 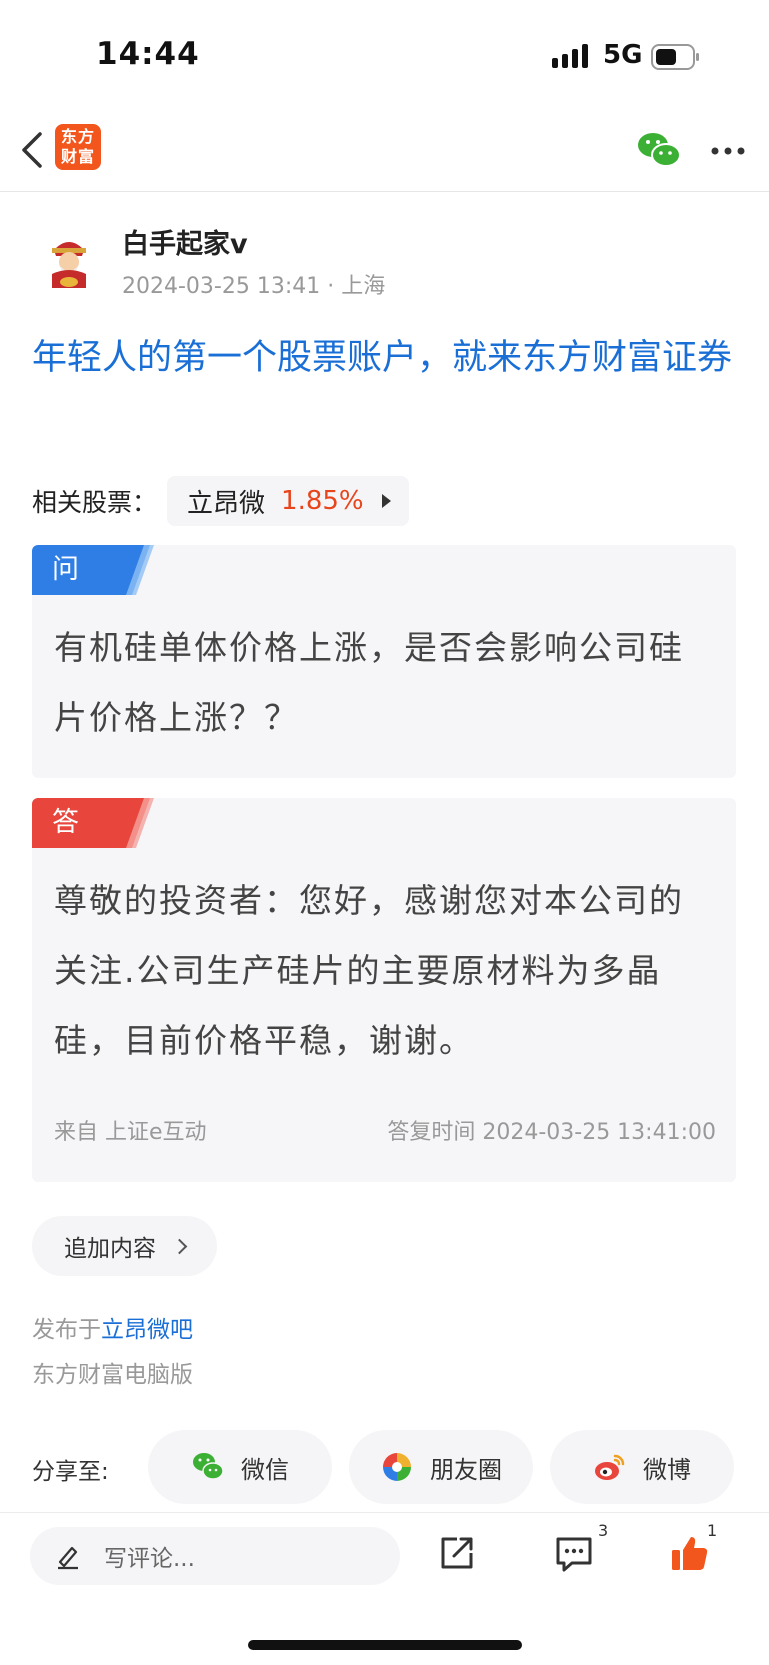 I want to click on append-content-button: 追加内容, so click(x=124, y=1246).